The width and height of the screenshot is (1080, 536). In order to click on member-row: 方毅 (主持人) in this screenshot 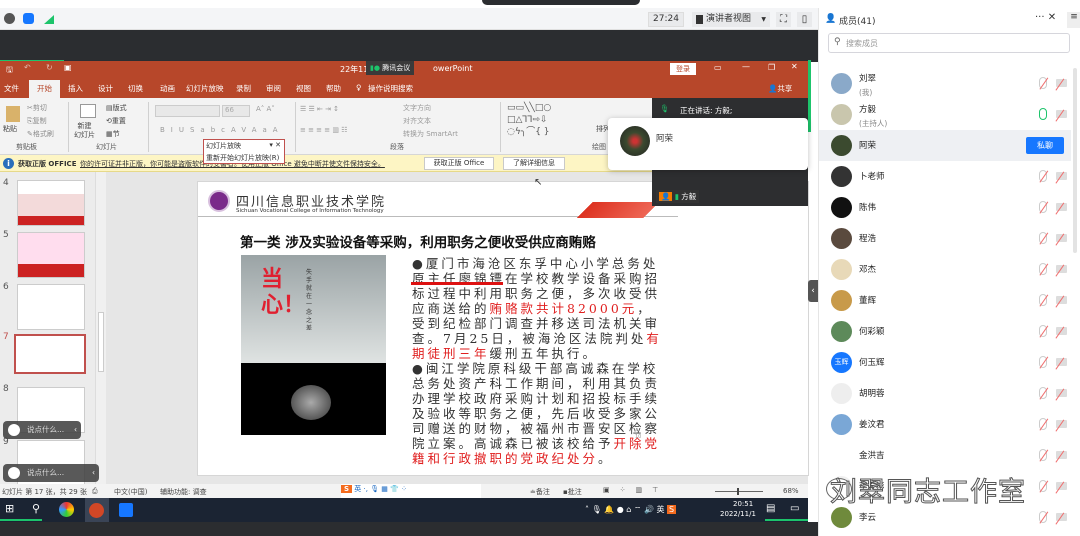, I will do `click(945, 114)`.